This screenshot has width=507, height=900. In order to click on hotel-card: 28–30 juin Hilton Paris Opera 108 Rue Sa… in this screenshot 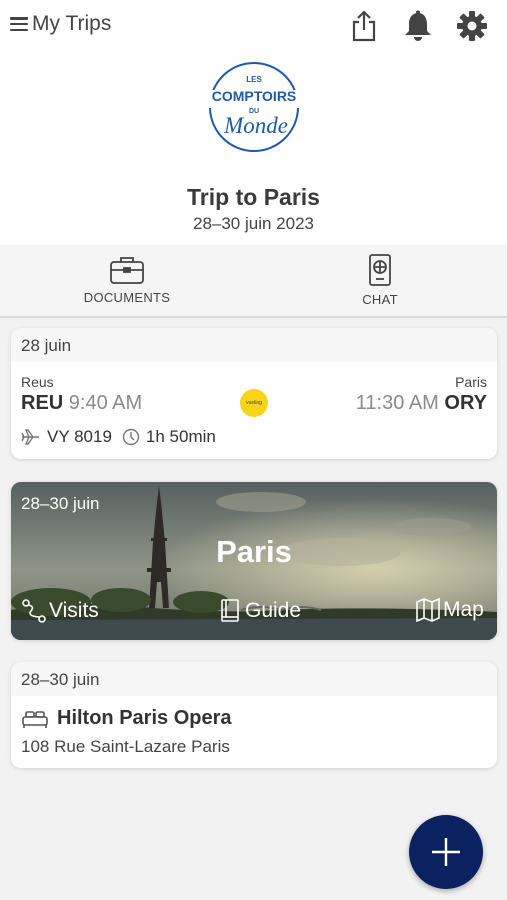, I will do `click(254, 715)`.